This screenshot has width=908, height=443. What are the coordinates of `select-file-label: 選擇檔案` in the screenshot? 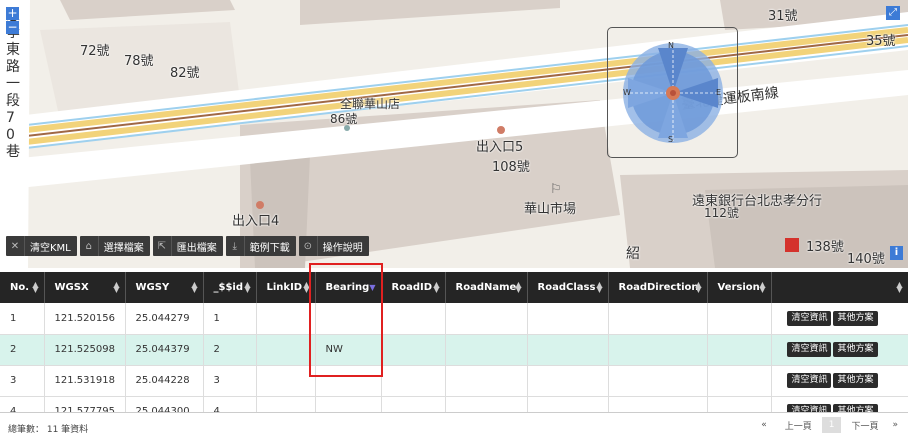 It's located at (123, 248).